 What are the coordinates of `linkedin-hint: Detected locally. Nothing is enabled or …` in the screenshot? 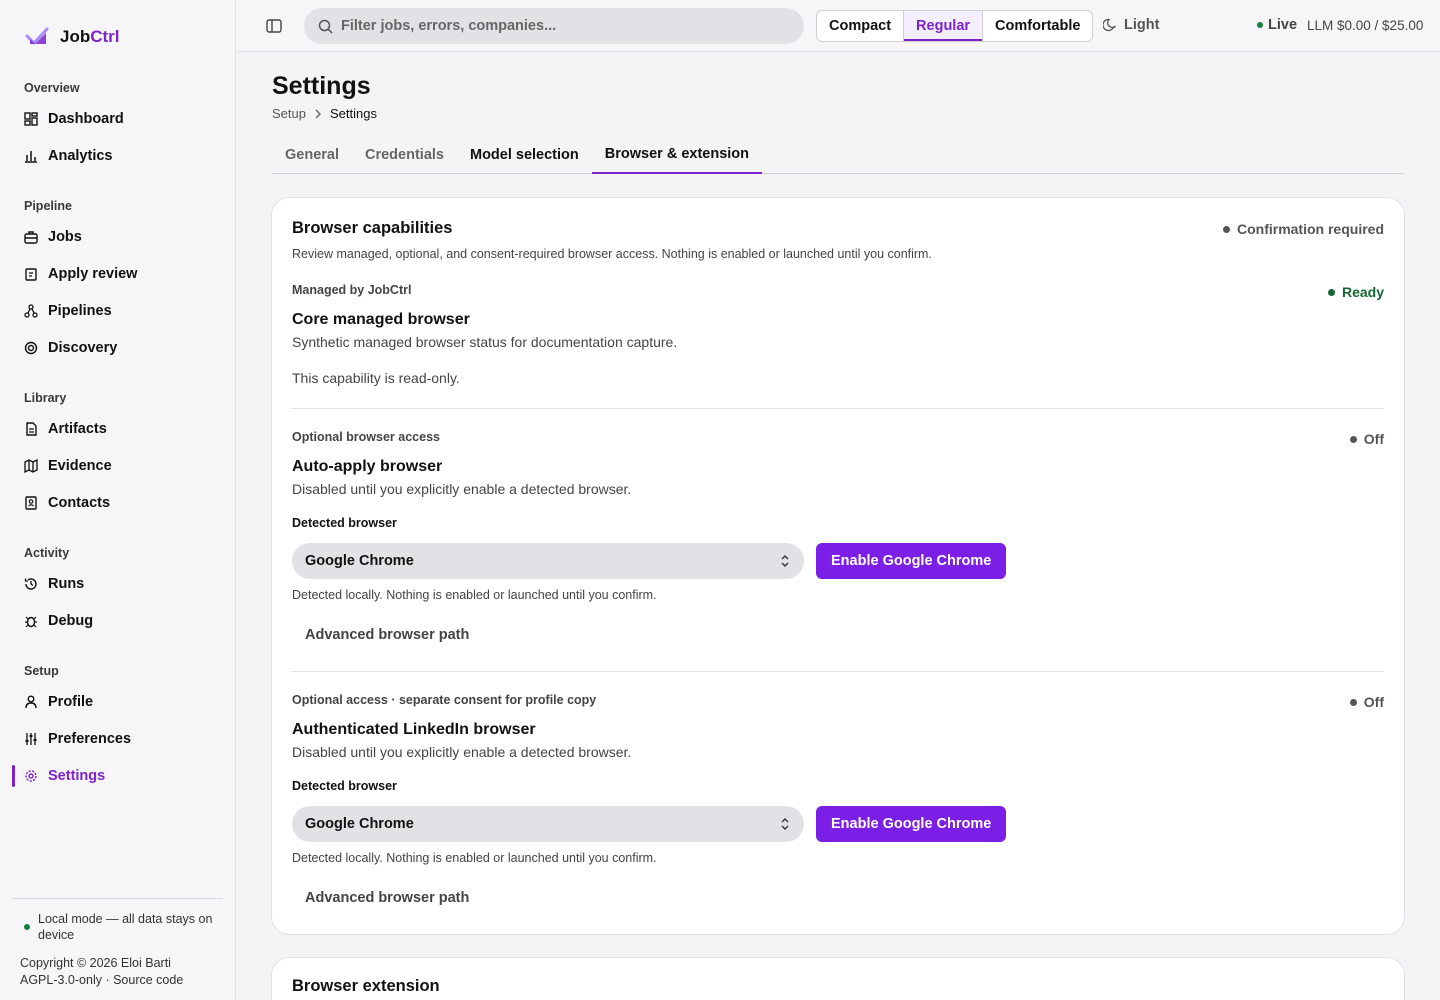 It's located at (474, 858).